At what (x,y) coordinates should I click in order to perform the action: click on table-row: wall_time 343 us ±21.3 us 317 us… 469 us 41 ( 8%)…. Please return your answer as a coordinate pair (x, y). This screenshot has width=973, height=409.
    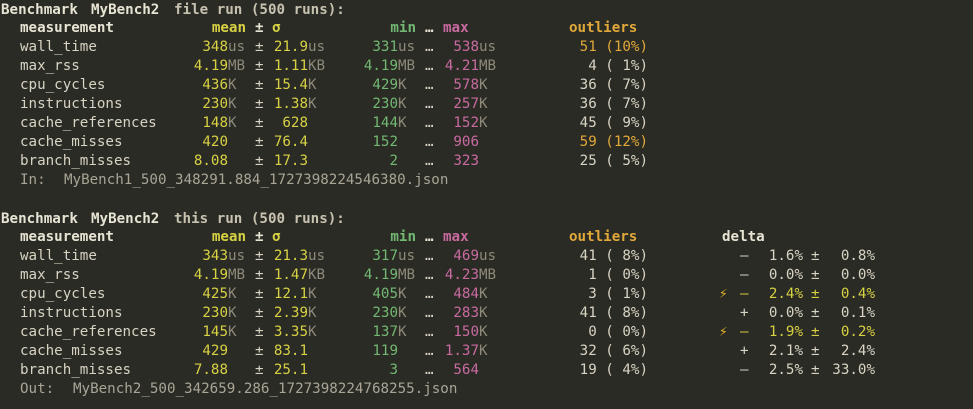
    Looking at the image, I should click on (486, 256).